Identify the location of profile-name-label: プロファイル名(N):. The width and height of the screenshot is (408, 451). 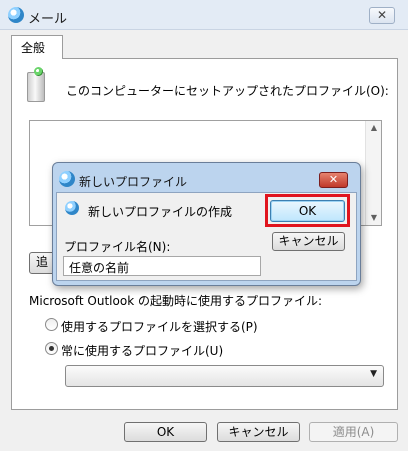
(117, 247).